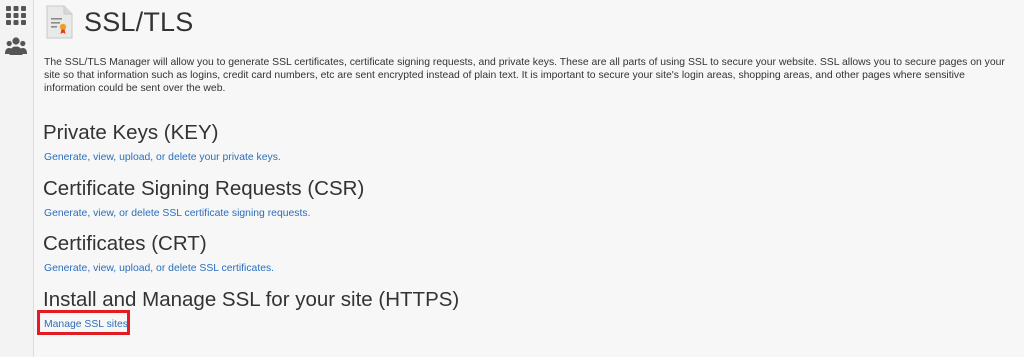 The width and height of the screenshot is (1024, 357). Describe the element at coordinates (204, 188) in the screenshot. I see `csr-heading: Certificate Signing Requests (CSR)` at that location.